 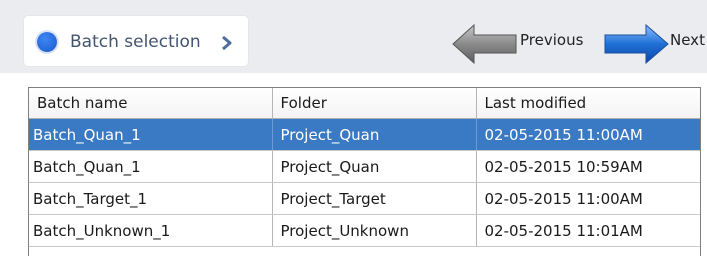 What do you see at coordinates (552, 40) in the screenshot?
I see `previous-label: Previous` at bounding box center [552, 40].